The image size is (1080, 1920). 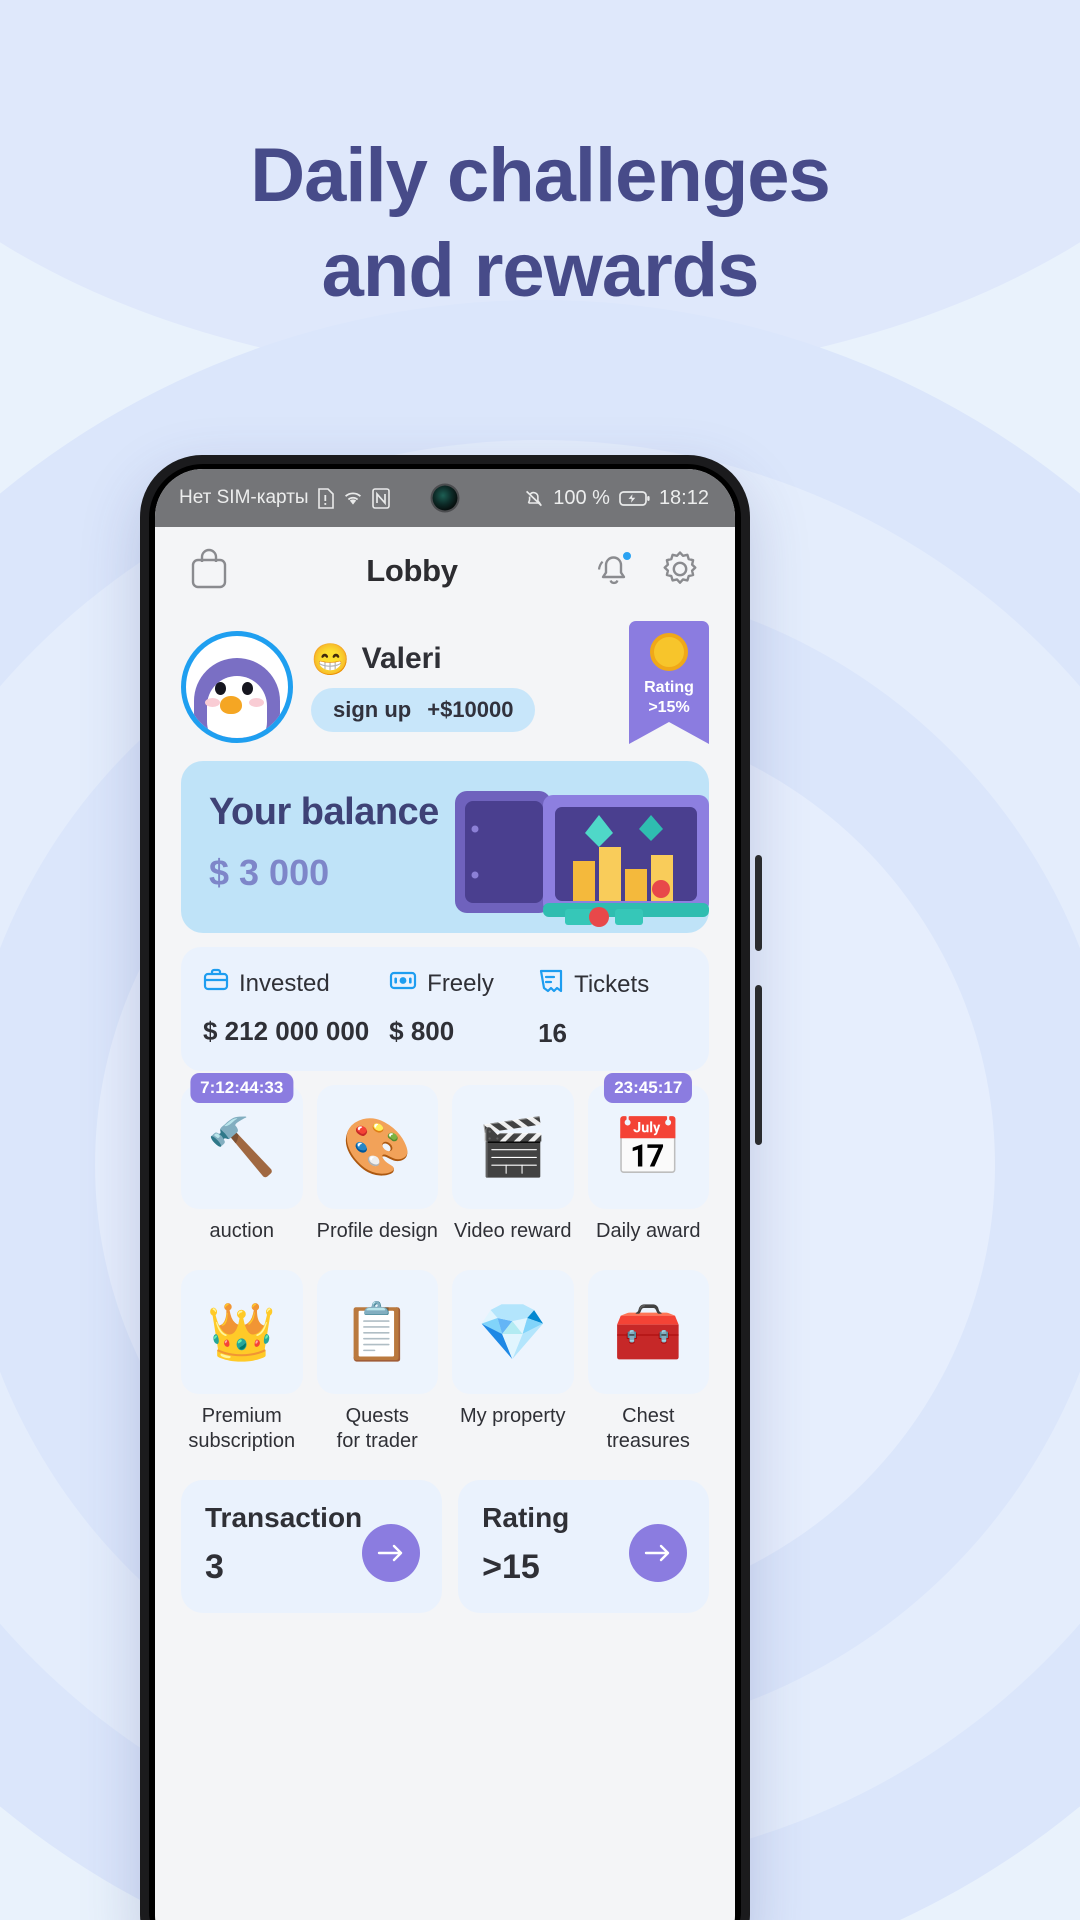 What do you see at coordinates (212, 703) in the screenshot?
I see `penguin-cheek-left` at bounding box center [212, 703].